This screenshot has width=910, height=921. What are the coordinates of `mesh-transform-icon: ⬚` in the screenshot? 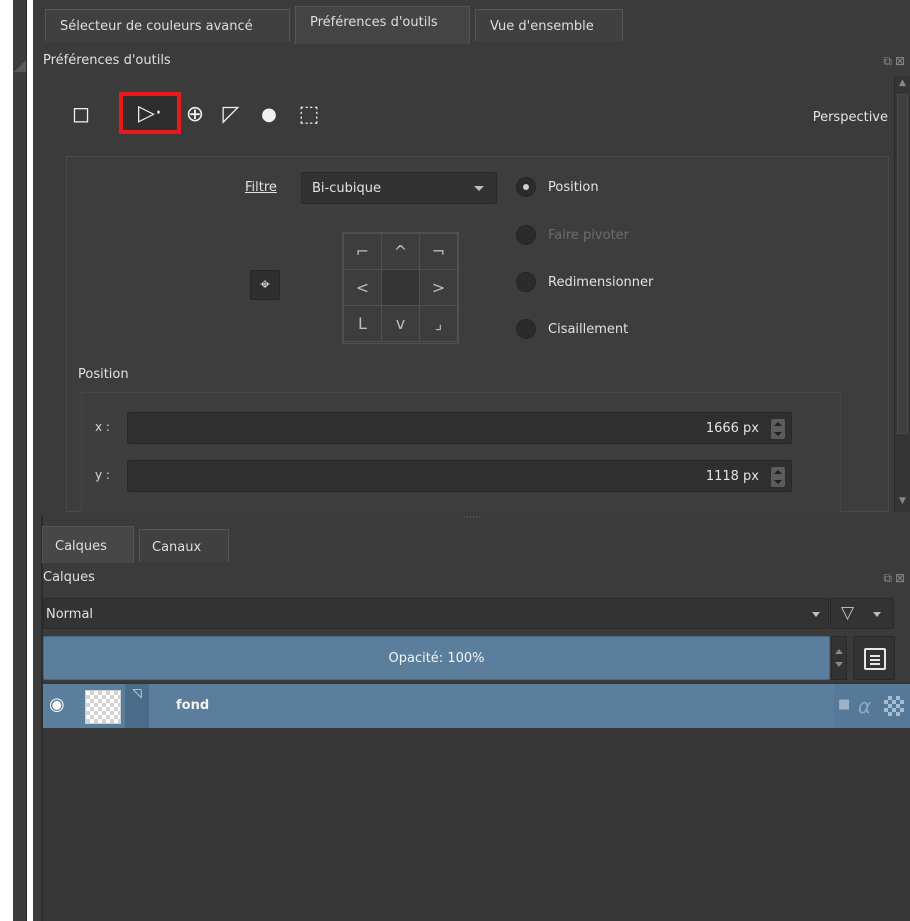 It's located at (309, 114).